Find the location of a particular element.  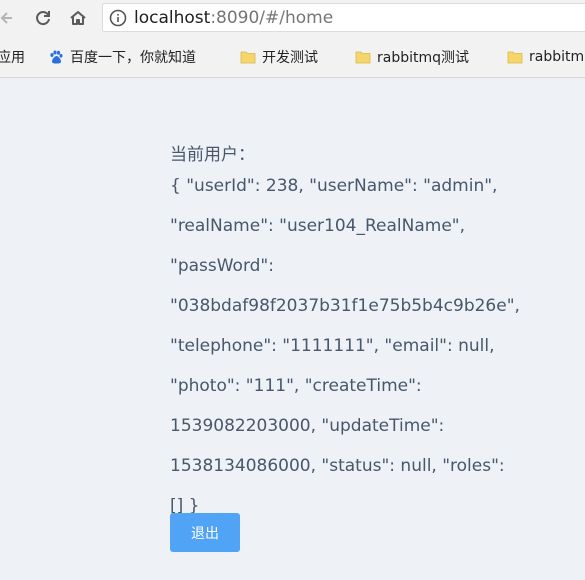

user-json-line: "038bdaf98f2037b31f1e75b5b4c9b26e", is located at coordinates (345, 306).